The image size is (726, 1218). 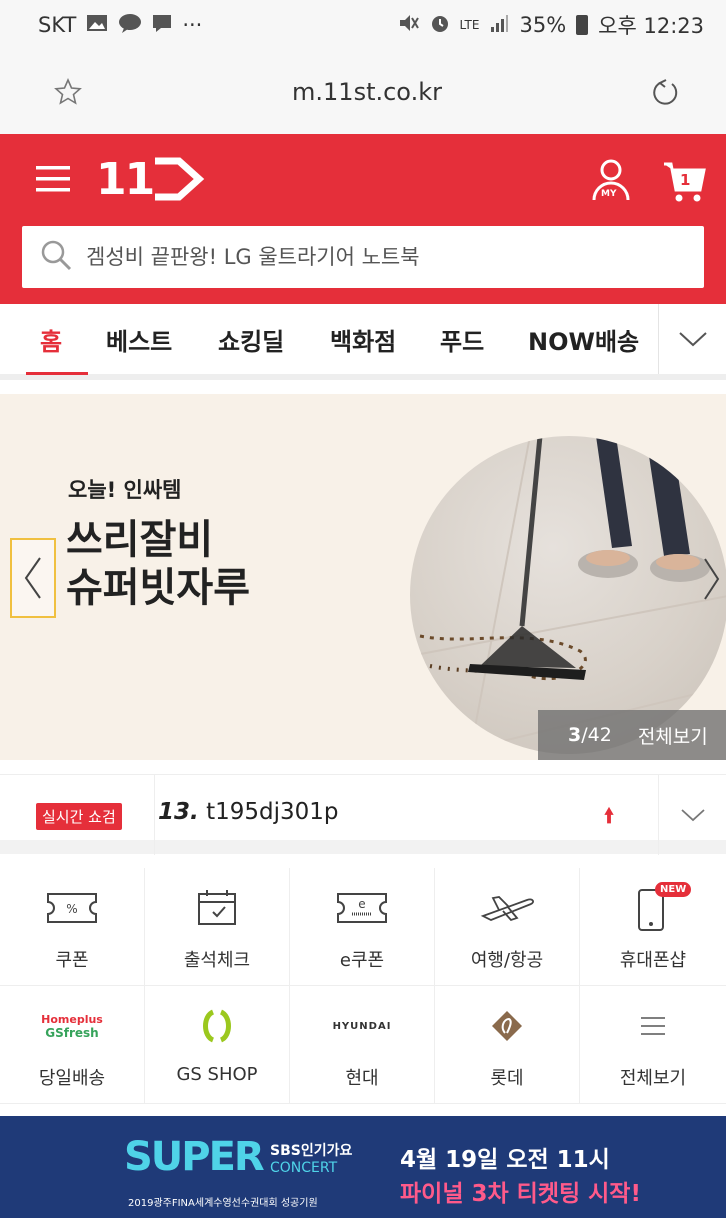 What do you see at coordinates (51, 339) in the screenshot?
I see `tab-home: 홈` at bounding box center [51, 339].